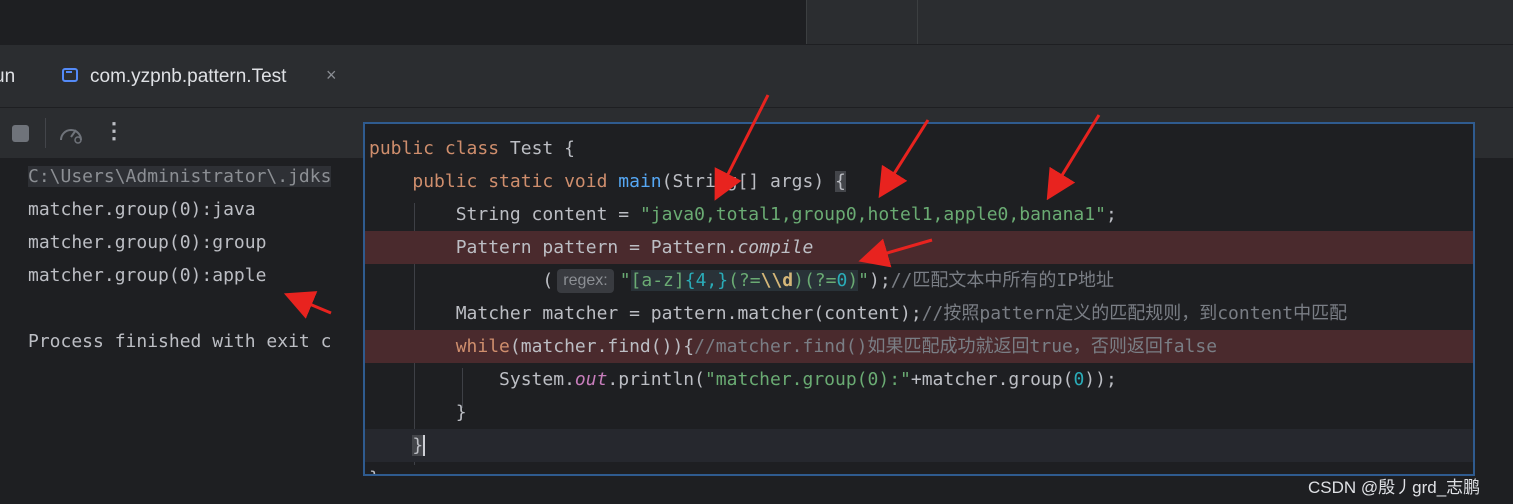 The height and width of the screenshot is (504, 1513). What do you see at coordinates (815, 280) in the screenshot?
I see `code-token: )(?=` at bounding box center [815, 280].